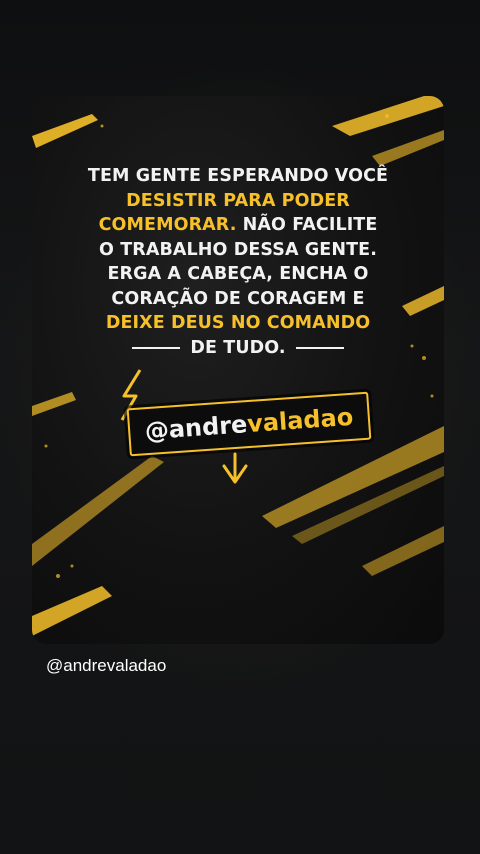 The height and width of the screenshot is (854, 480). I want to click on quote-text-segment: ERGA A CABEÇA, ENCHA O, so click(238, 274).